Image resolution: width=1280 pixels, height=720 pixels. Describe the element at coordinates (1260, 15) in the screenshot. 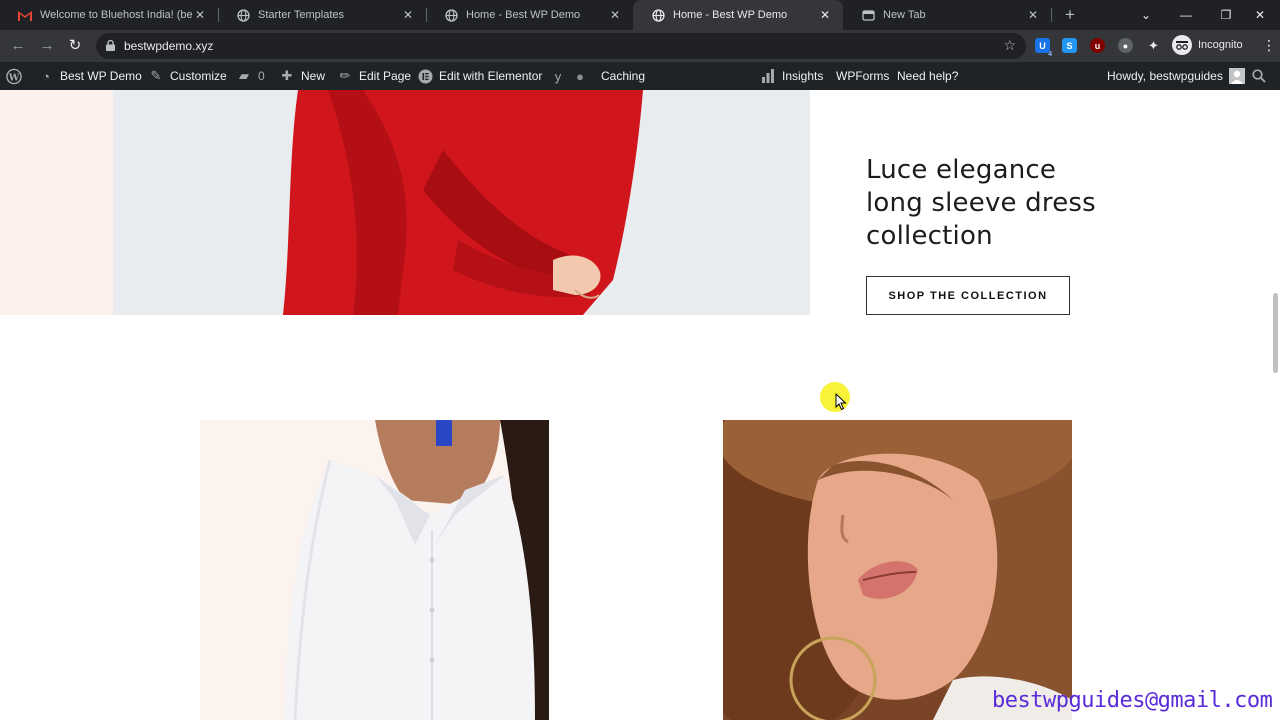

I see `window-close-icon: ✕` at that location.